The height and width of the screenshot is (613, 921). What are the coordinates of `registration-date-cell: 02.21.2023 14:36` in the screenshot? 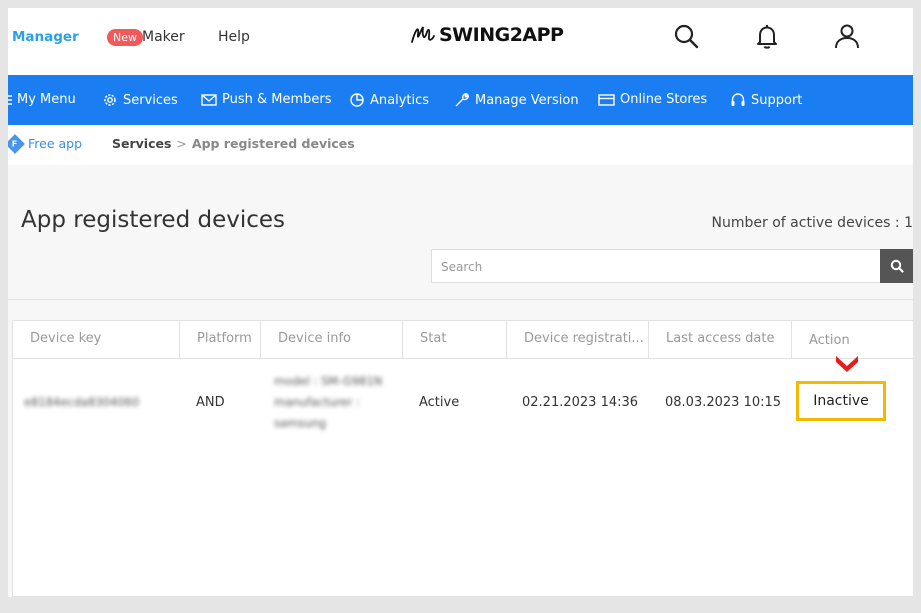 It's located at (580, 402).